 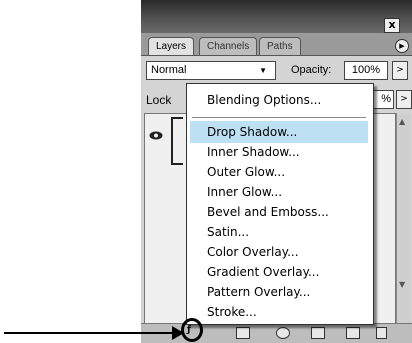 What do you see at coordinates (318, 333) in the screenshot?
I see `folder-icon` at bounding box center [318, 333].